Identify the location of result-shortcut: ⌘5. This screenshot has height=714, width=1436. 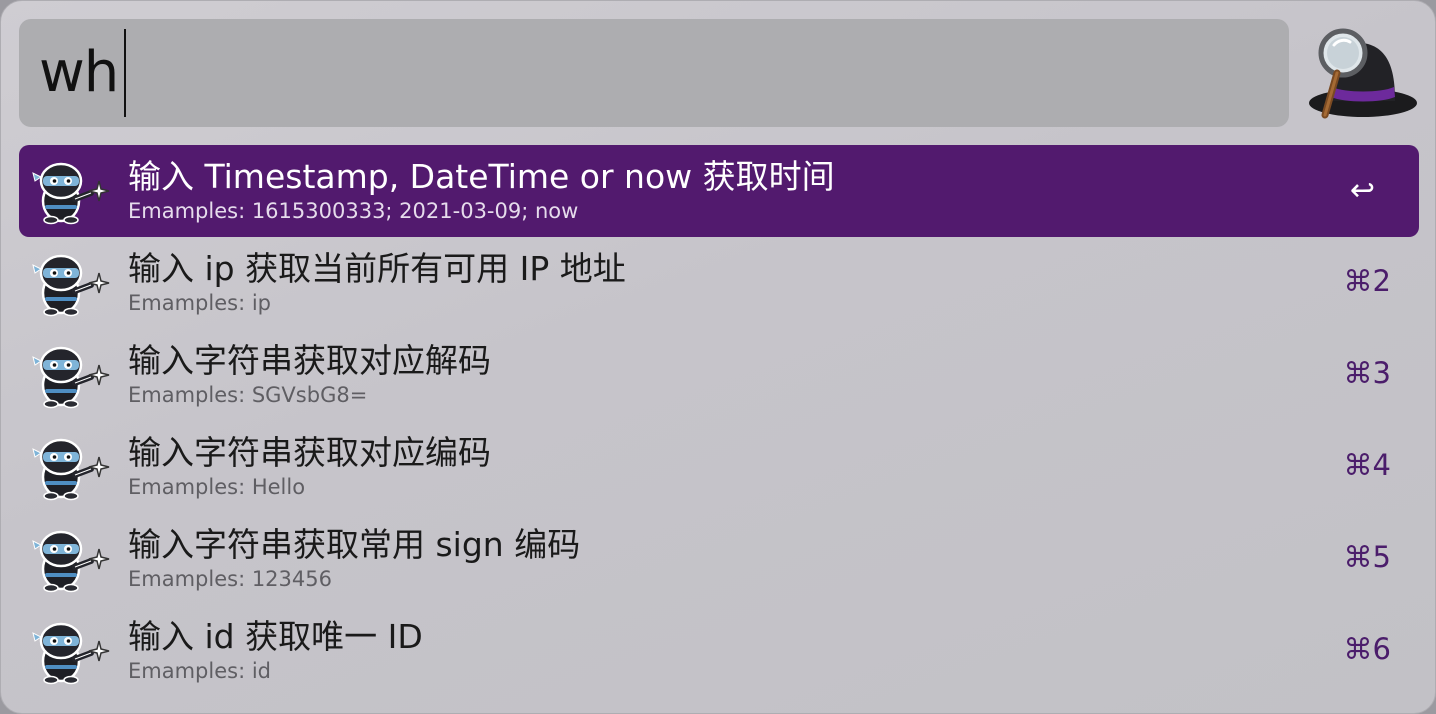
(1367, 557).